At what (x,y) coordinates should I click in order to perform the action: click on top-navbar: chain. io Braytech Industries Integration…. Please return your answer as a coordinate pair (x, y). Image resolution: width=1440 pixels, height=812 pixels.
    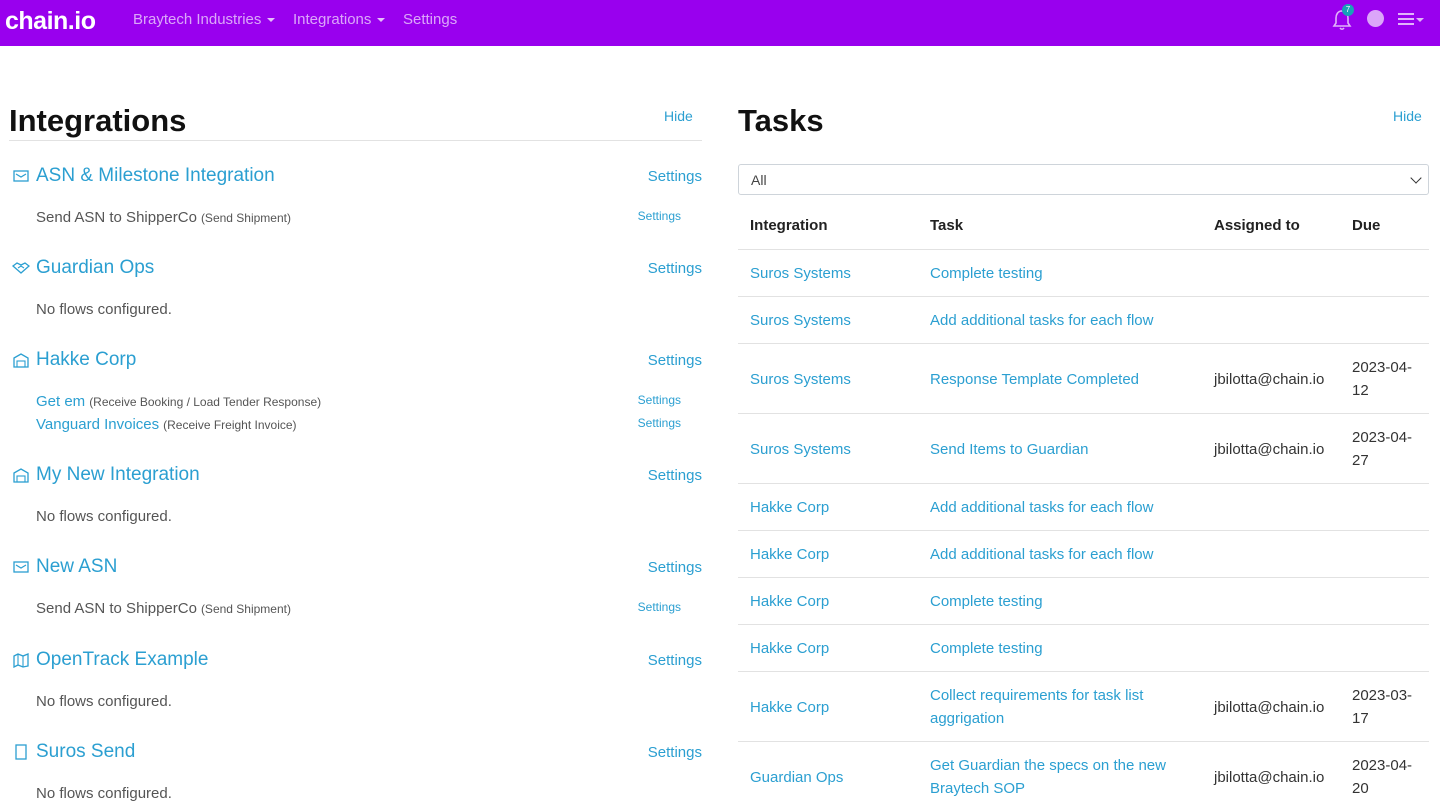
    Looking at the image, I should click on (720, 23).